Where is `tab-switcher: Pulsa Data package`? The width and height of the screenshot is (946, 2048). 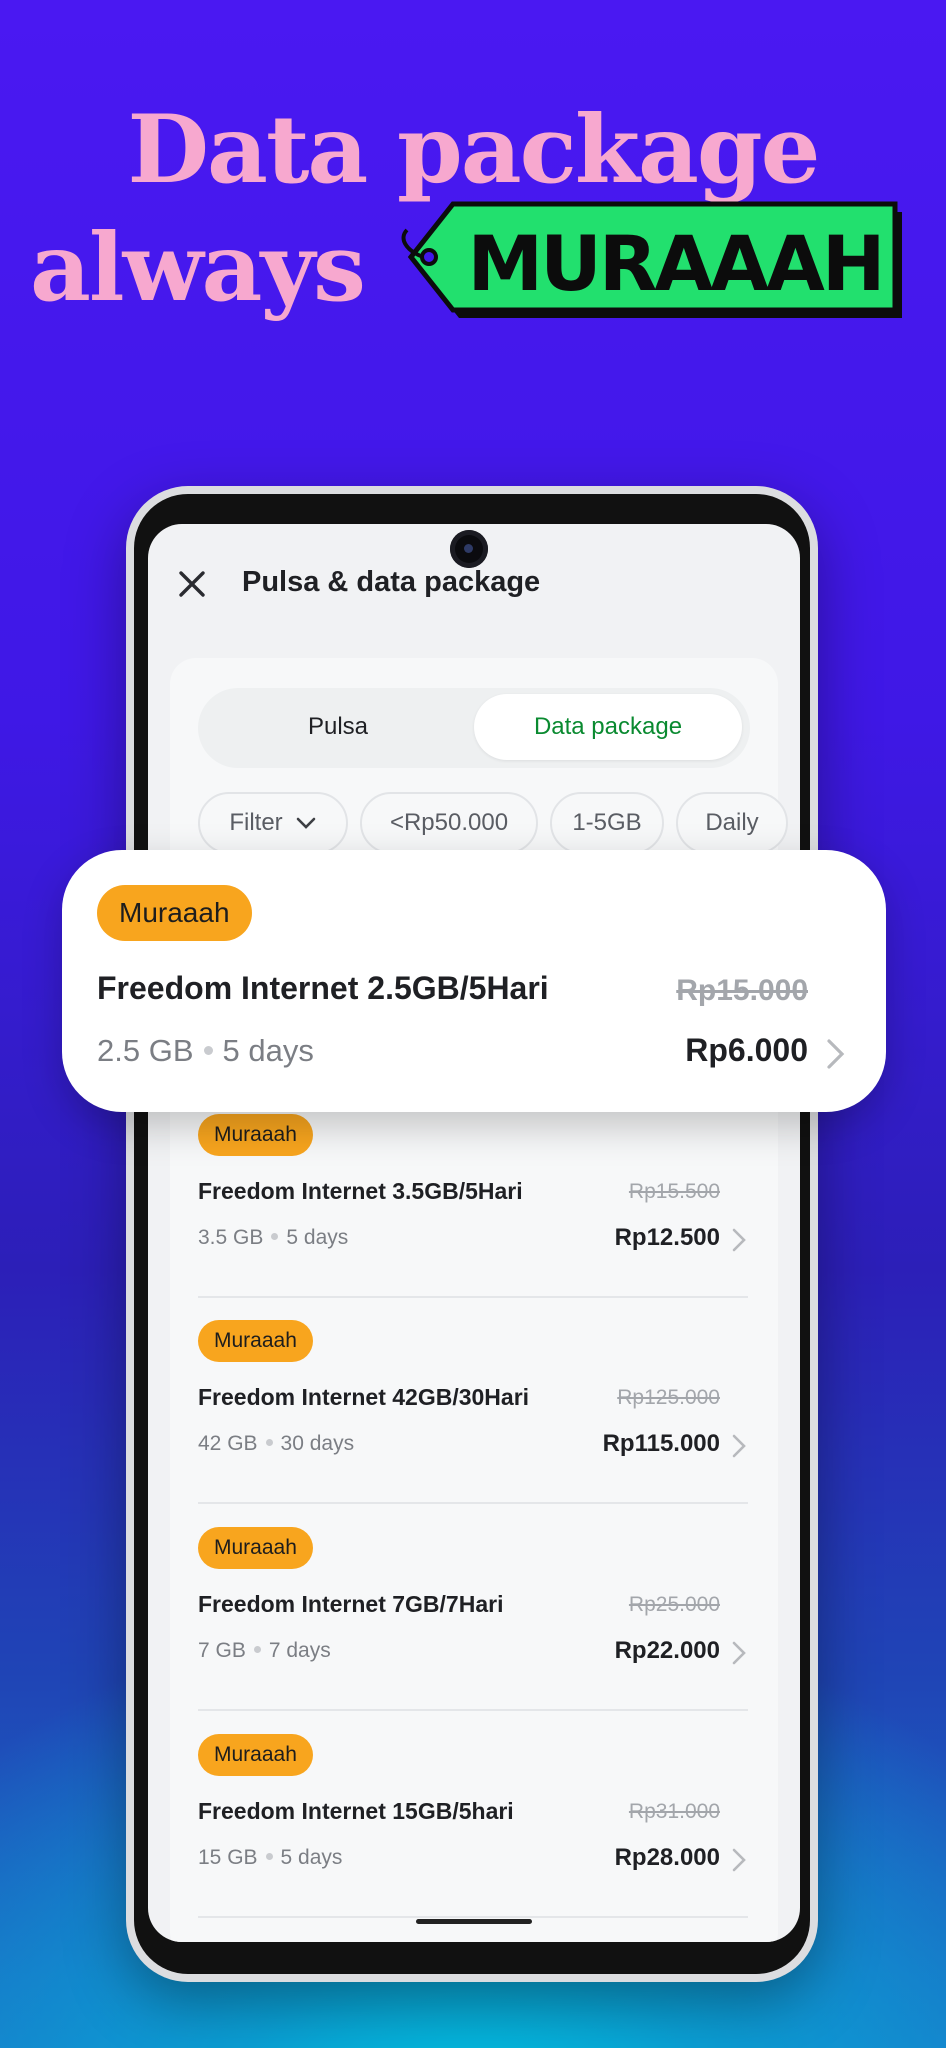 tab-switcher: Pulsa Data package is located at coordinates (474, 728).